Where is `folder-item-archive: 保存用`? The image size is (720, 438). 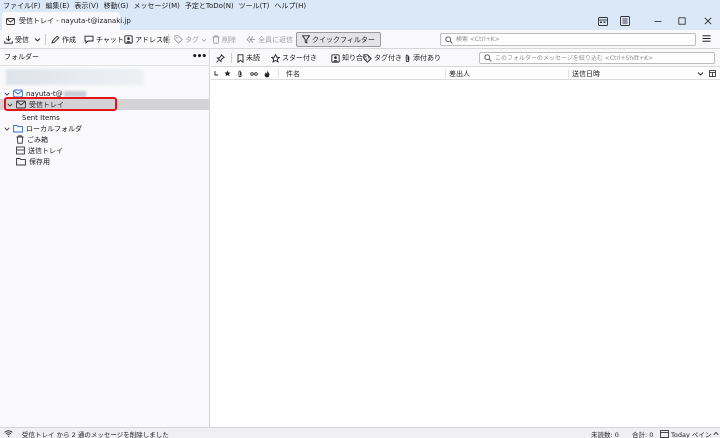
folder-item-archive: 保存用 is located at coordinates (33, 161).